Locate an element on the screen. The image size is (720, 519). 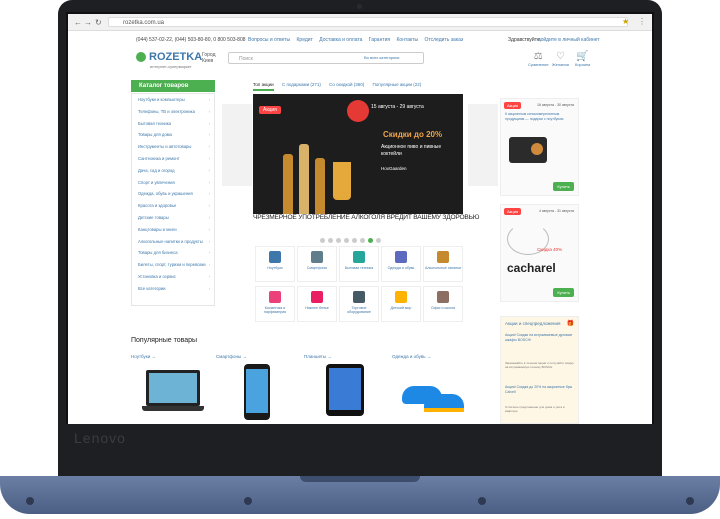
carousel-dot-active is located at coordinates (370, 240).